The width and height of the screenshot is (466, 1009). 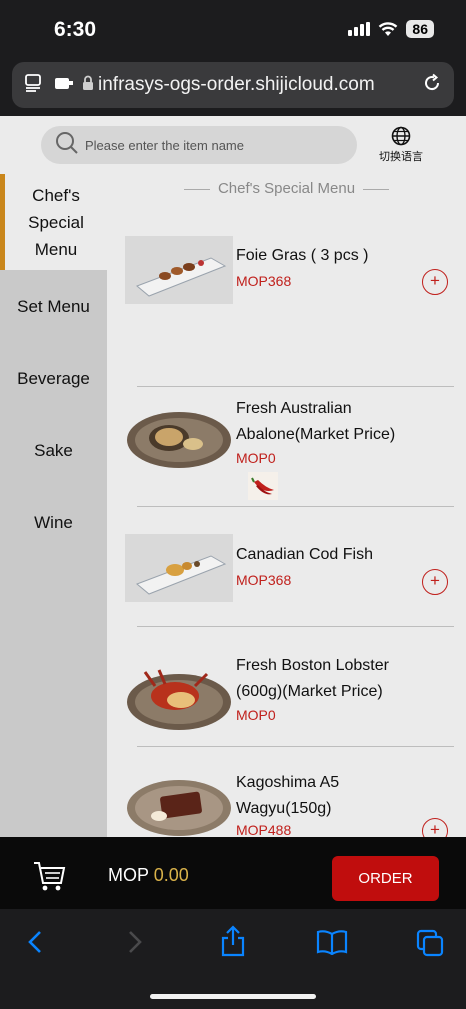 What do you see at coordinates (53, 450) in the screenshot?
I see `sidebar-item-sake: Sake` at bounding box center [53, 450].